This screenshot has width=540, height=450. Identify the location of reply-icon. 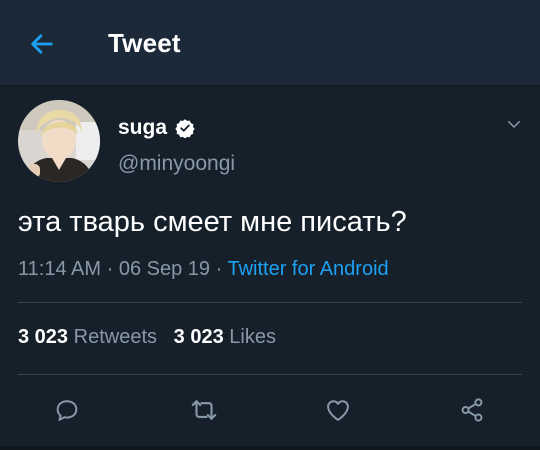
(67, 410).